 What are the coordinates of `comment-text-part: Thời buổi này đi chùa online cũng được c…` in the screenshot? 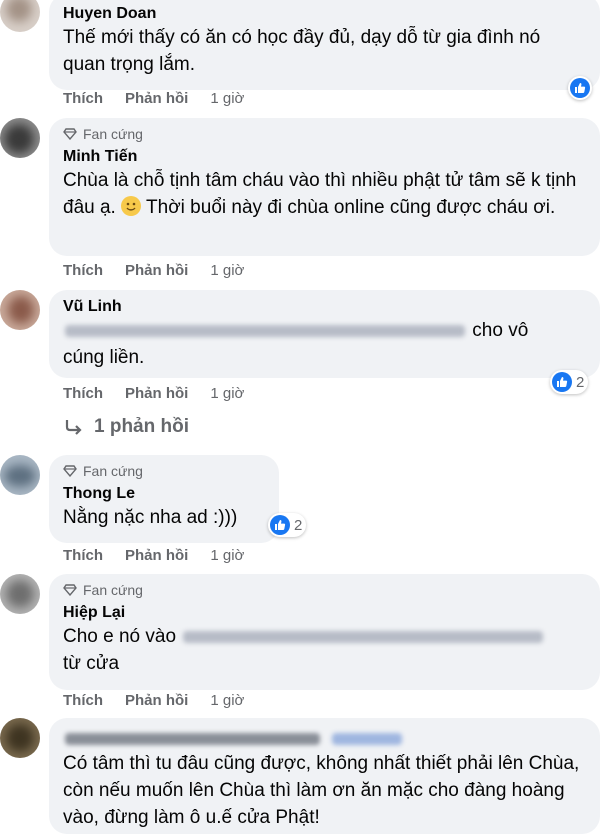 It's located at (351, 207).